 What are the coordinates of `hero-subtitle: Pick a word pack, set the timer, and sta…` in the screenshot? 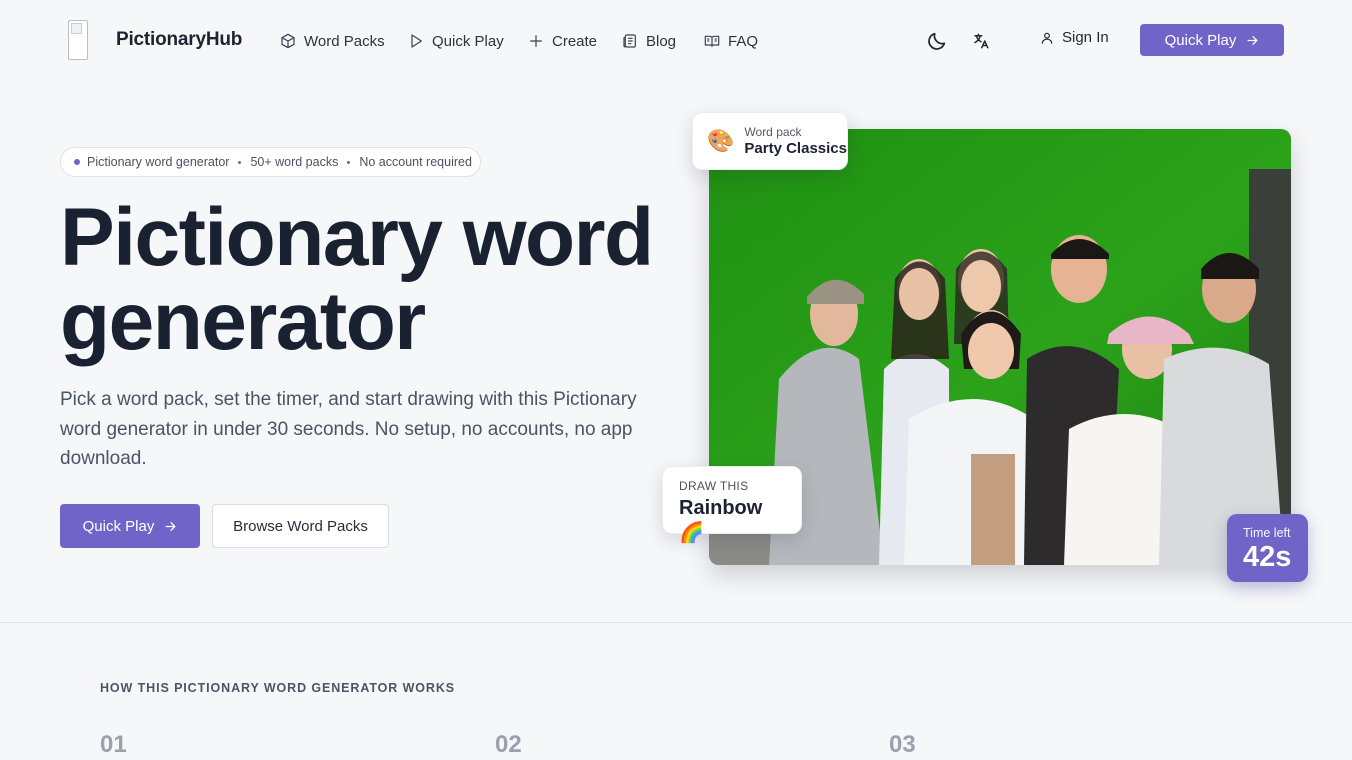 It's located at (348, 429).